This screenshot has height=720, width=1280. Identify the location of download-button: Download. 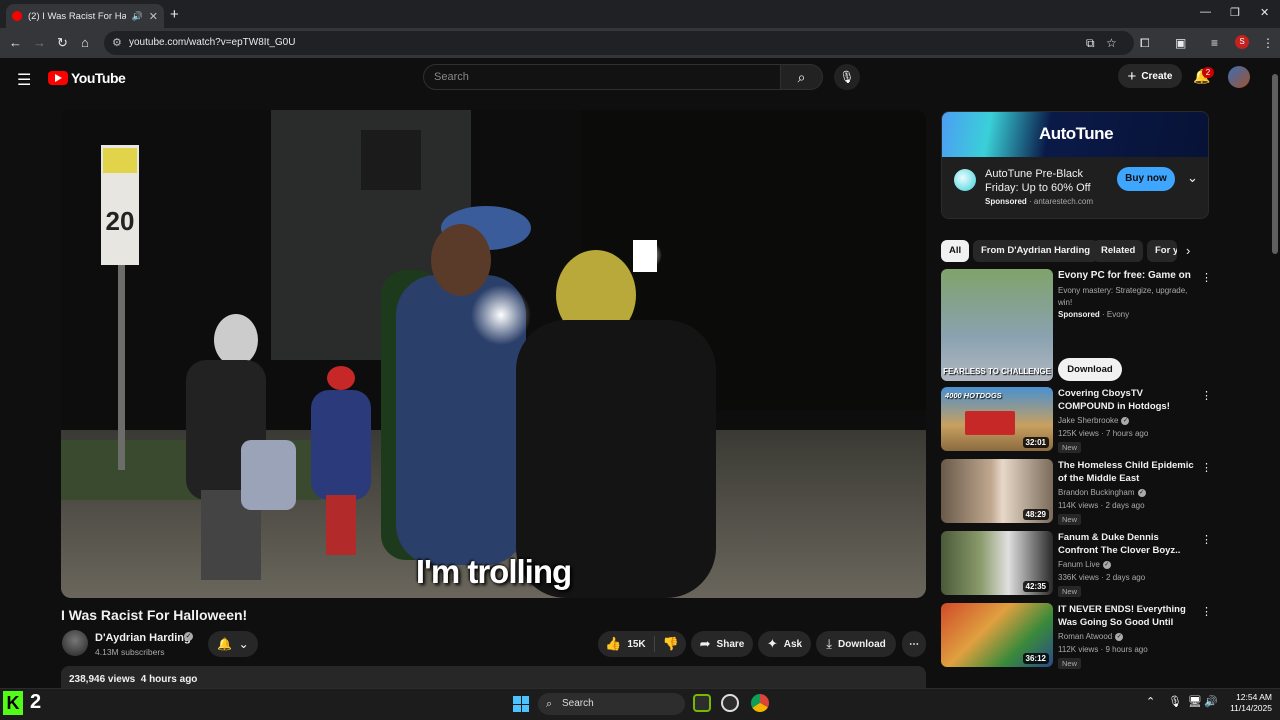
(1090, 369).